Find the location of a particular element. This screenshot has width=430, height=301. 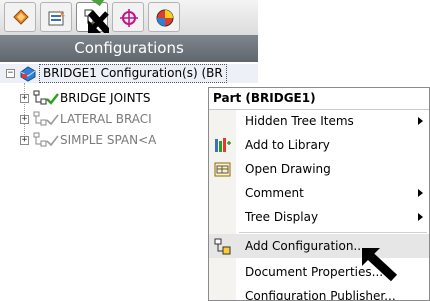

tab-dimxpert-manager is located at coordinates (128, 17).